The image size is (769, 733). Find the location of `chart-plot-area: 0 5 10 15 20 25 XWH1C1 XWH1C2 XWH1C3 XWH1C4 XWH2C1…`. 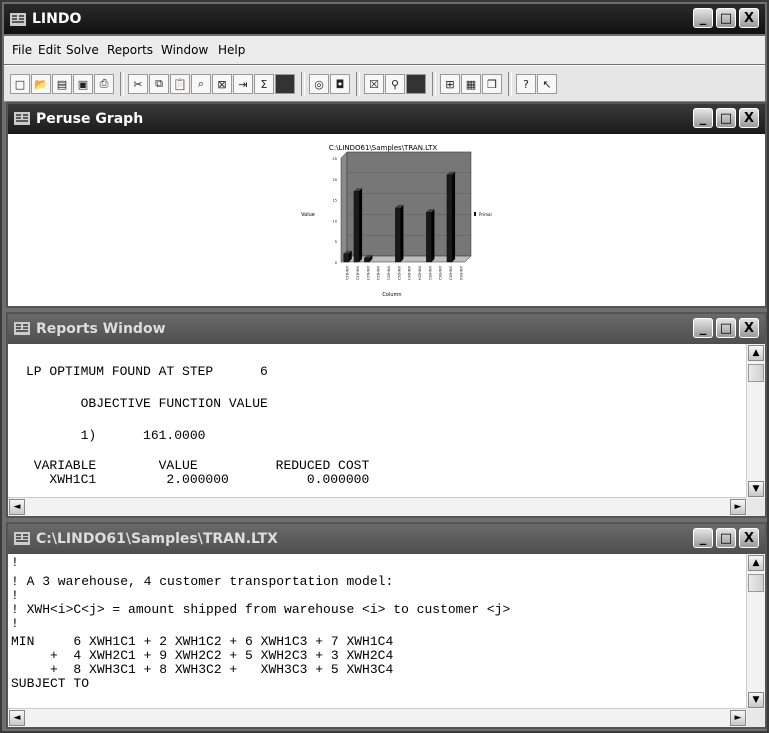

chart-plot-area: 0 5 10 15 20 25 XWH1C1 XWH1C2 XWH1C3 XWH1C4 XWH2C1… is located at coordinates (402, 215).